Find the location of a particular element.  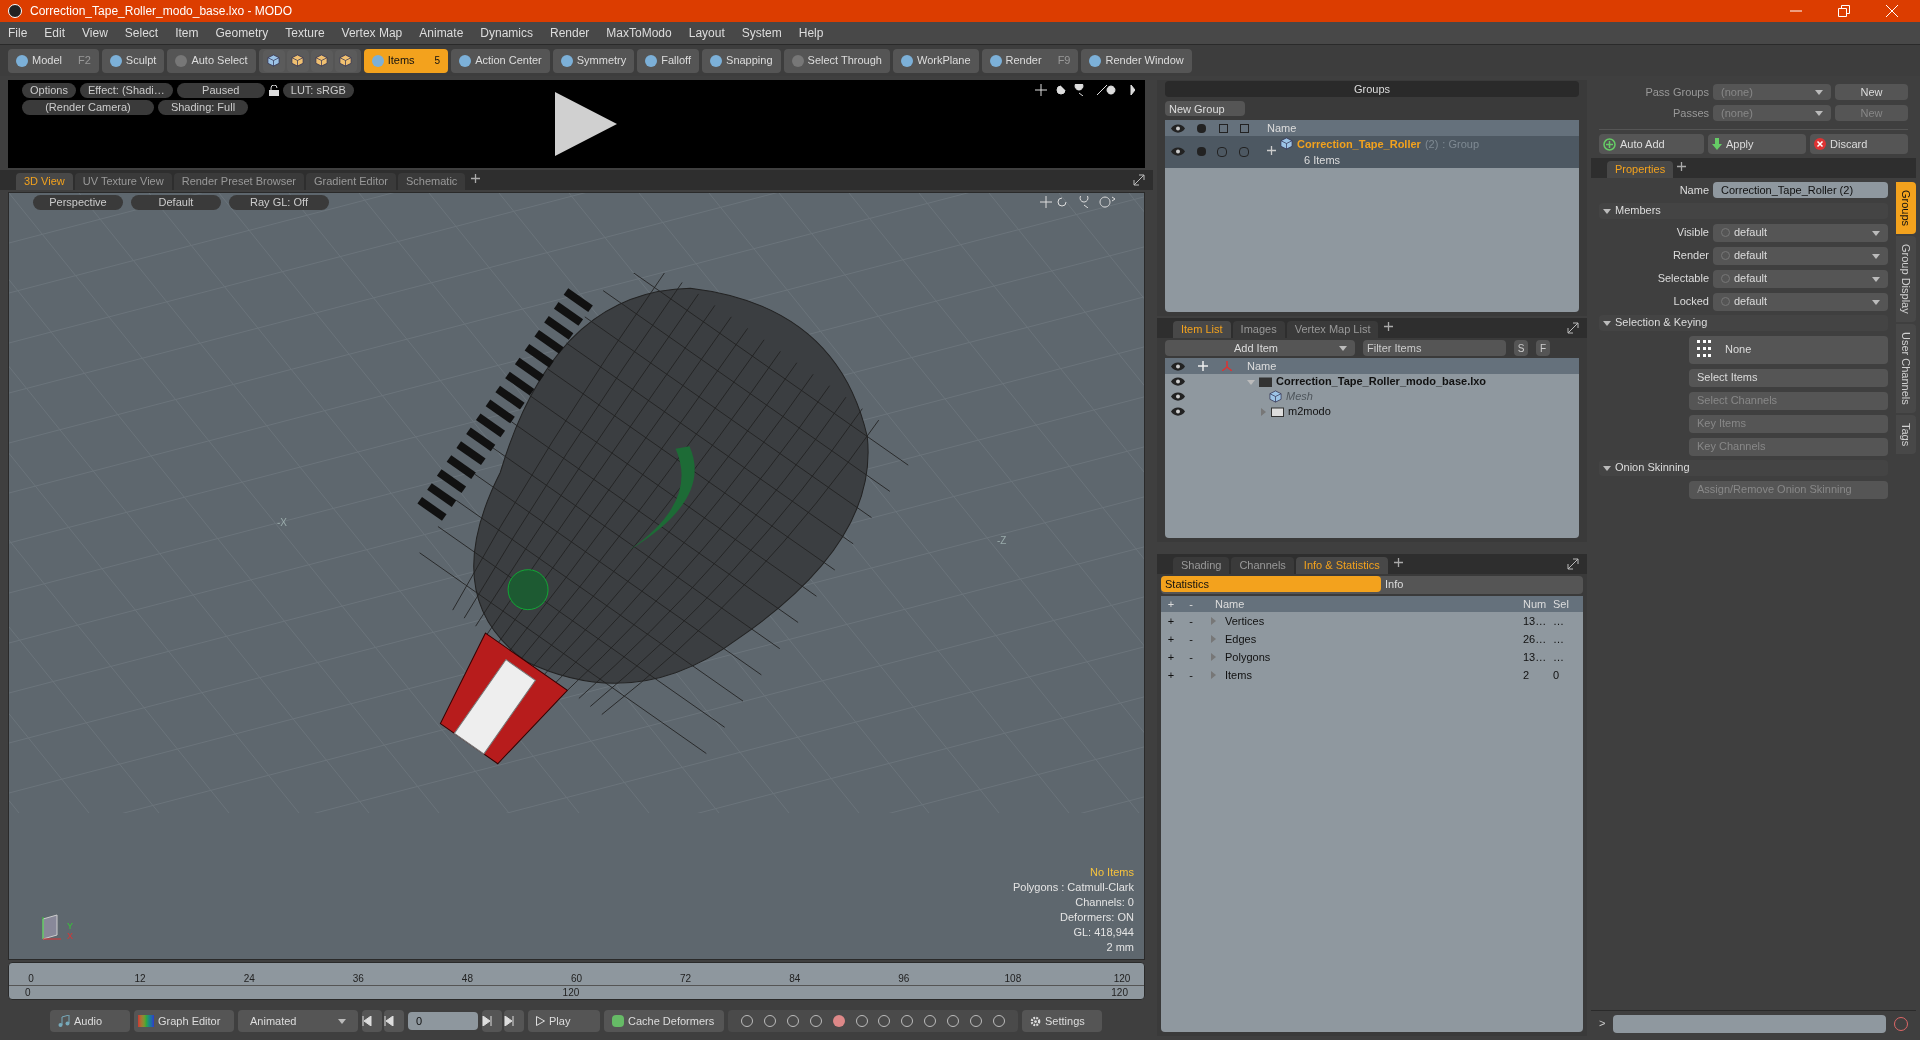

restore-icon is located at coordinates (1844, 11).